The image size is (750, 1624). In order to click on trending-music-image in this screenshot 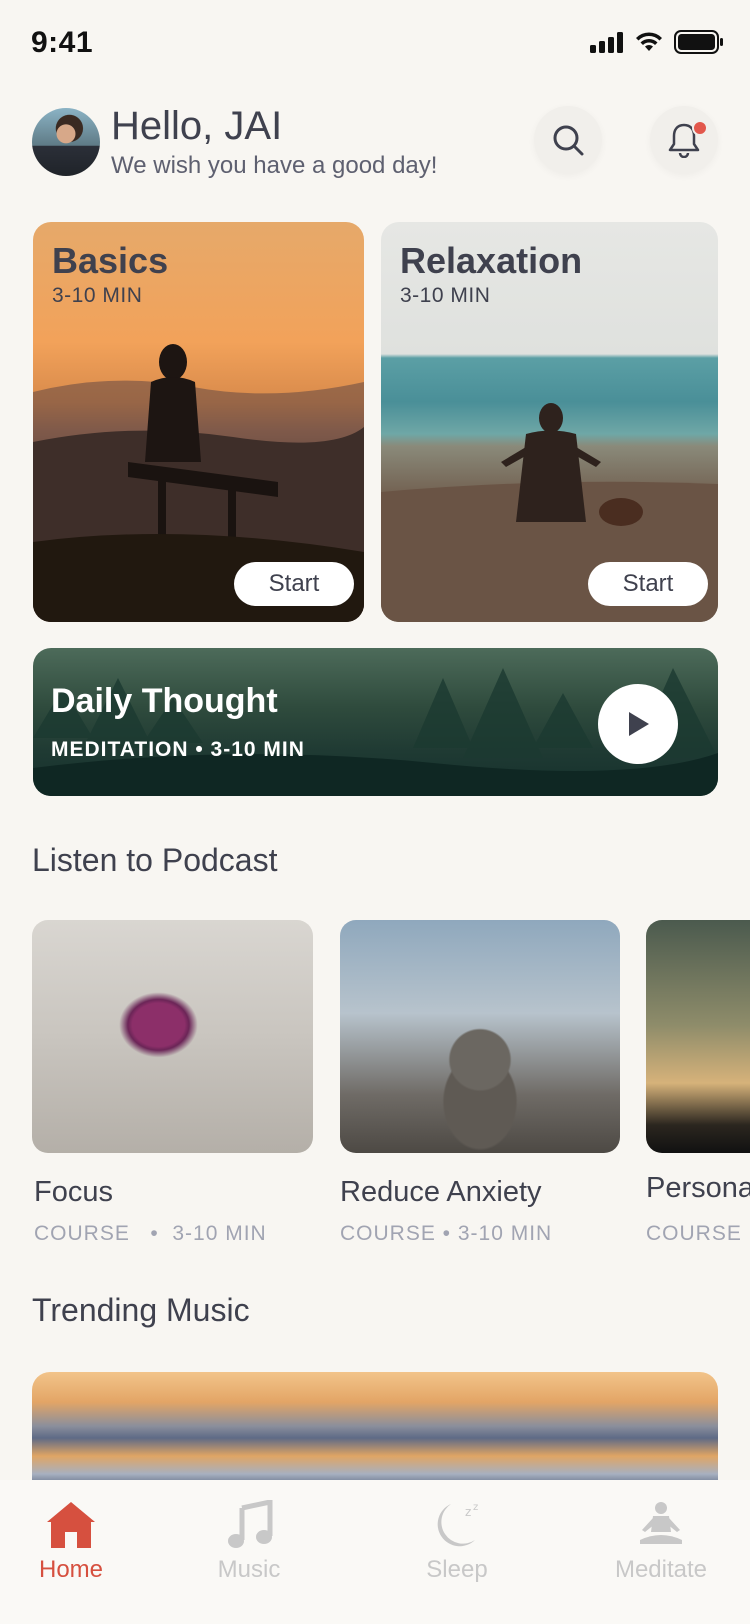, I will do `click(375, 1432)`.